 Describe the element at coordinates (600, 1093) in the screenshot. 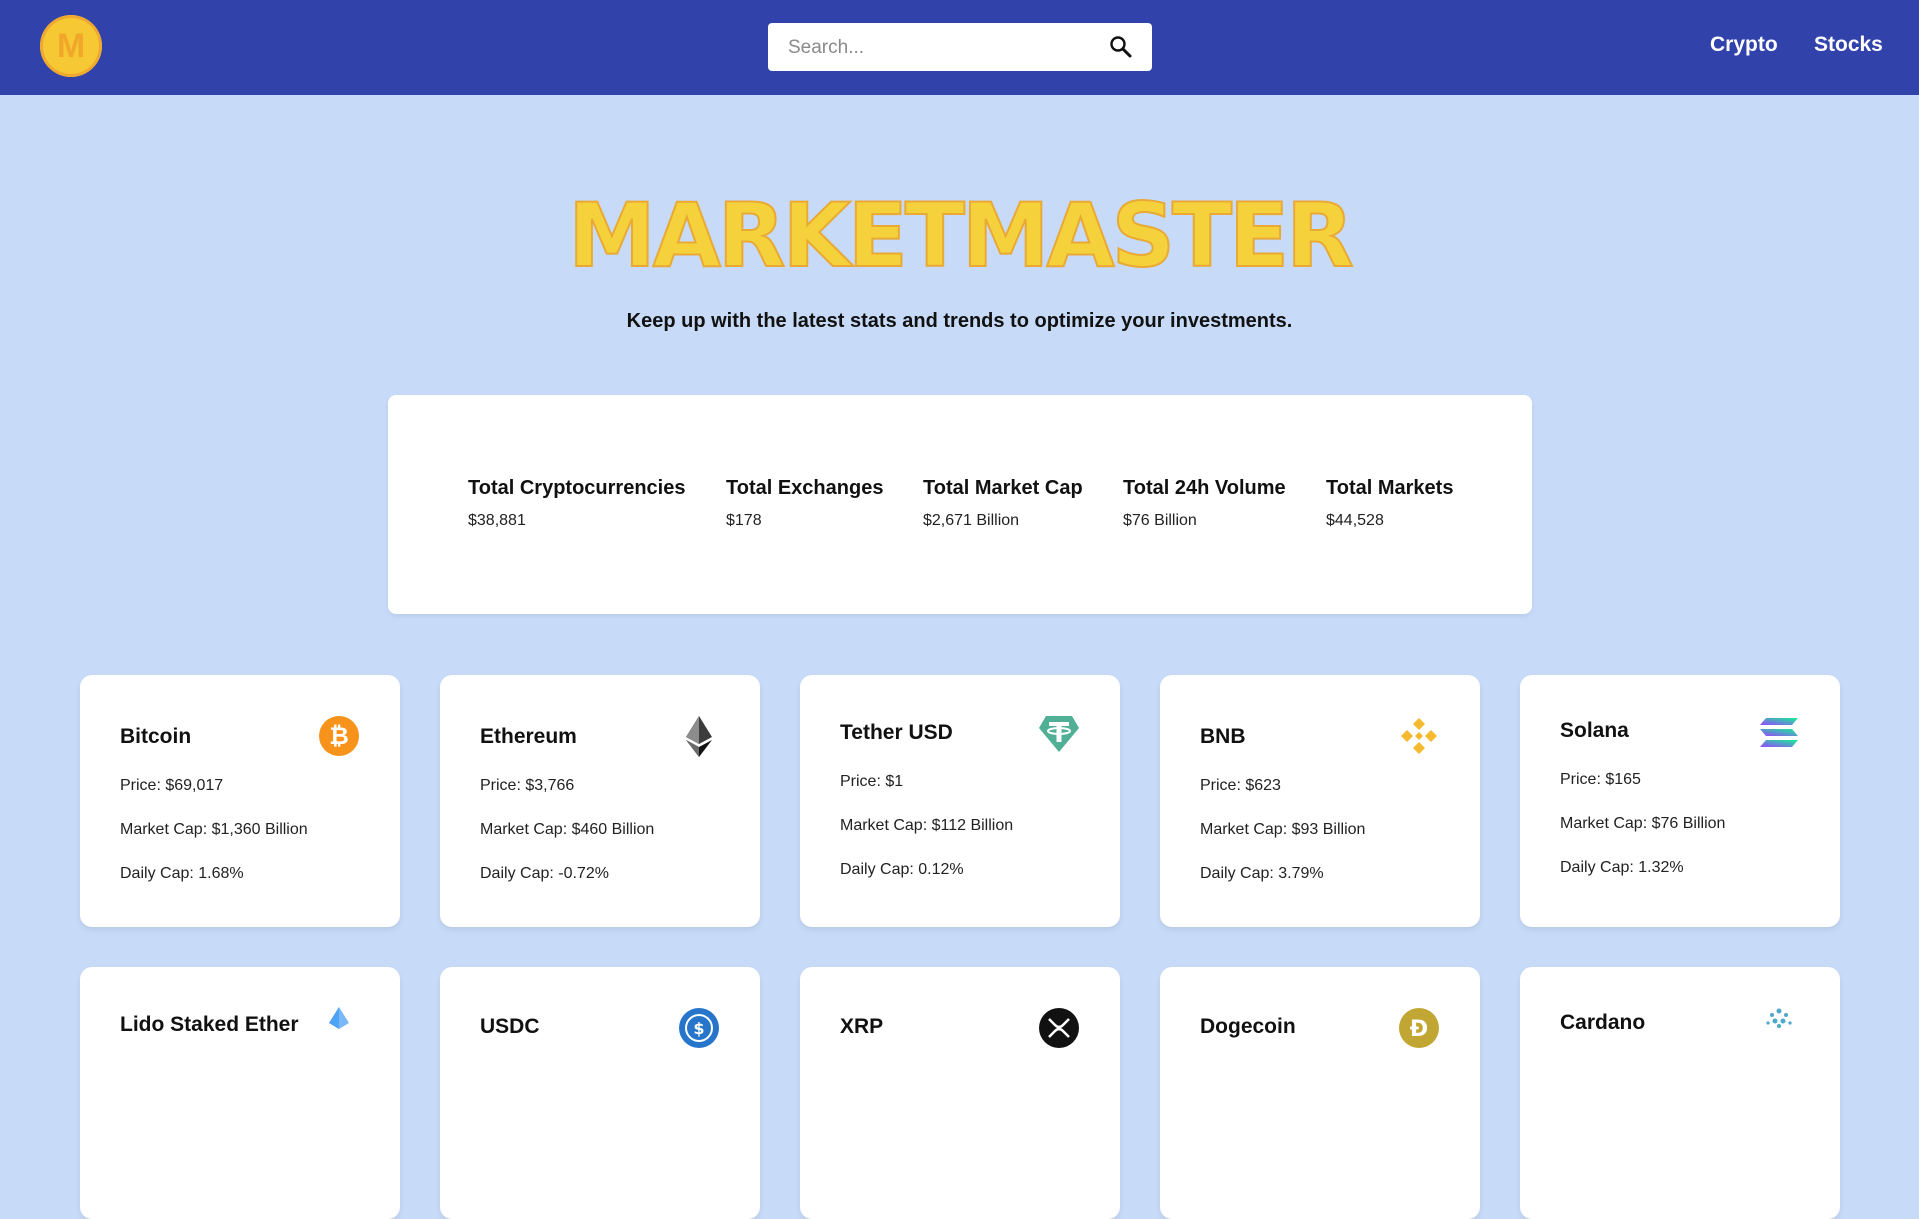

I see `coin-card-usdc: USDC $` at that location.